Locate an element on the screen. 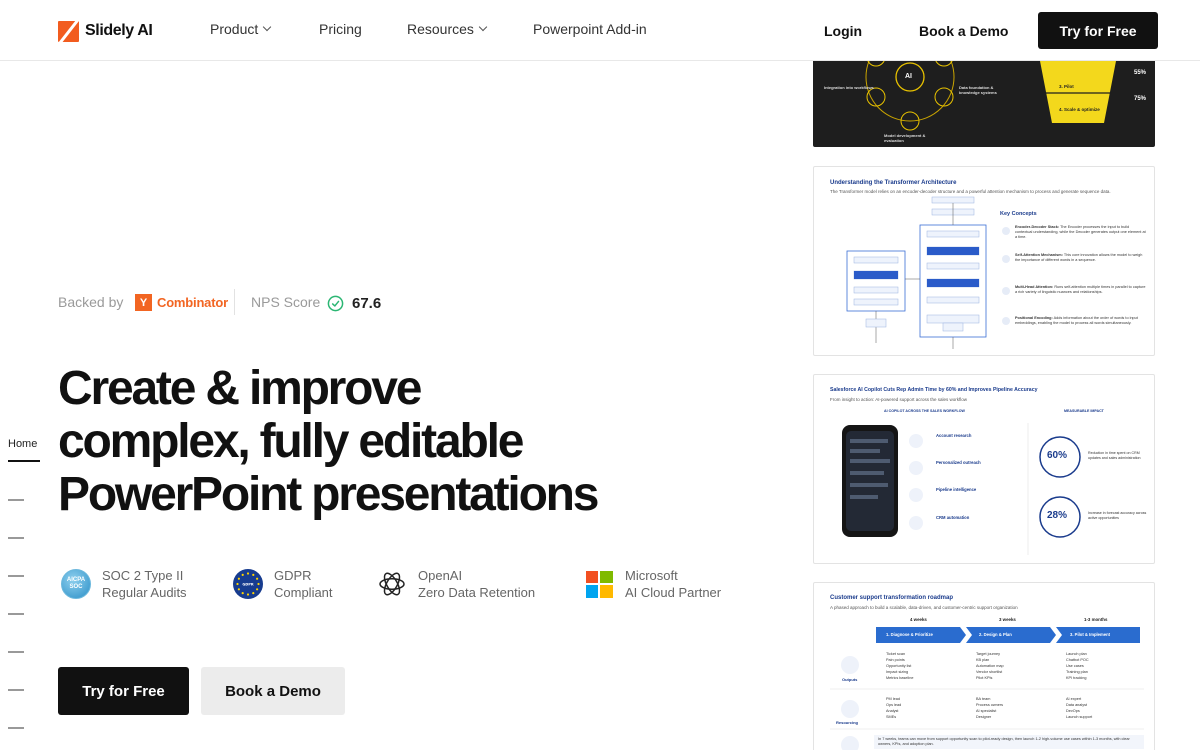 The width and height of the screenshot is (1200, 750). try-free-button: Try for Free is located at coordinates (123, 691).